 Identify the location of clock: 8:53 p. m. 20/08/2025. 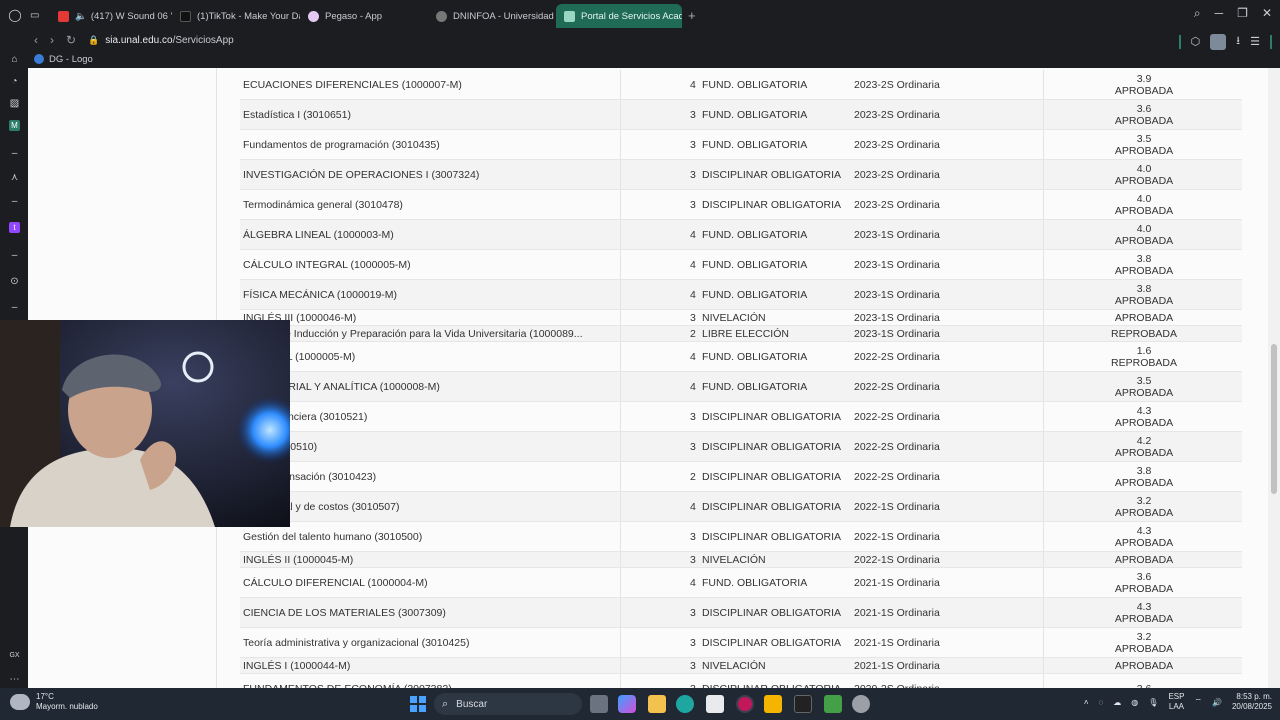
(1252, 702).